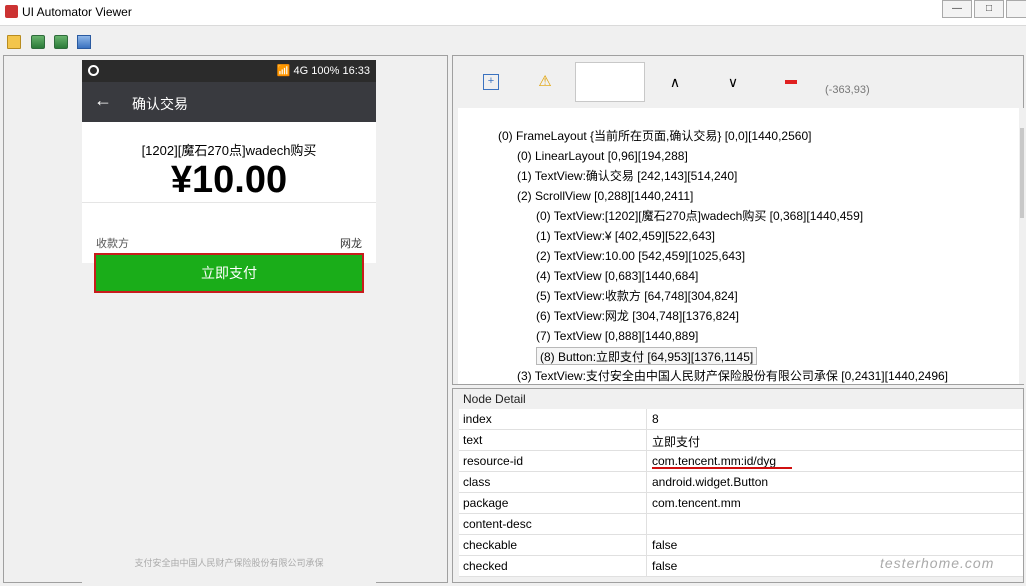 The image size is (1026, 586). Describe the element at coordinates (1022, 246) in the screenshot. I see `tree-scrollbar` at that location.